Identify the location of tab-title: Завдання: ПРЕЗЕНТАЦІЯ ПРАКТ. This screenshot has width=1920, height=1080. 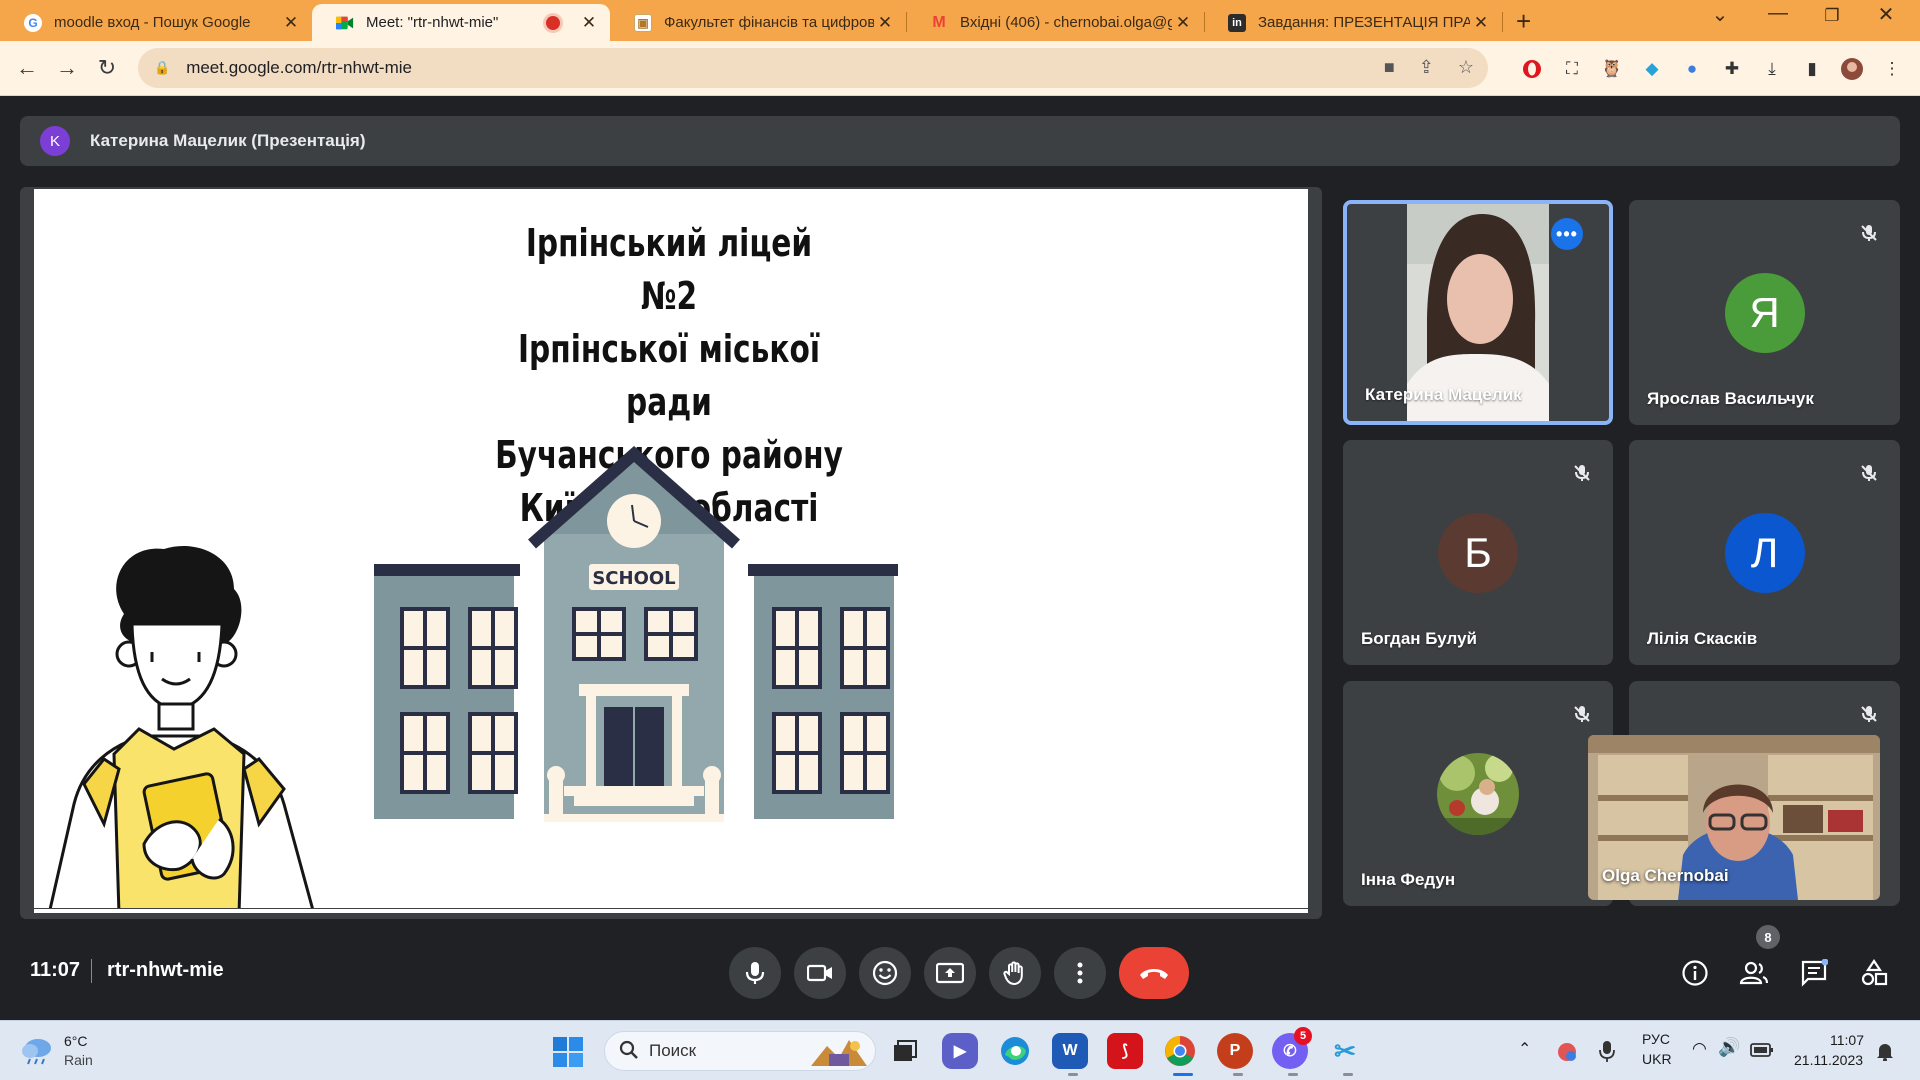
(1364, 22).